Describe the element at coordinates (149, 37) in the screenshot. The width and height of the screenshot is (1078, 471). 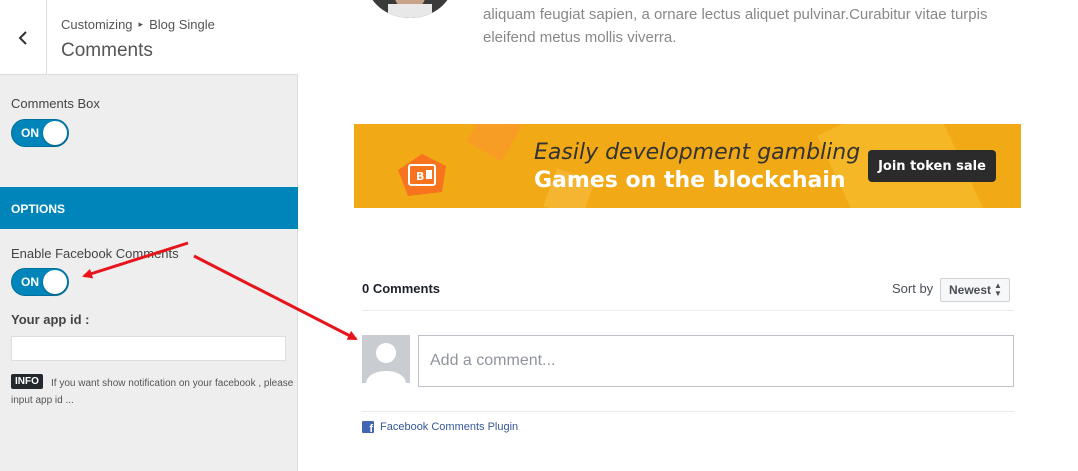
I see `sidebar-header: Customizing ▸ Blog Single Comments` at that location.